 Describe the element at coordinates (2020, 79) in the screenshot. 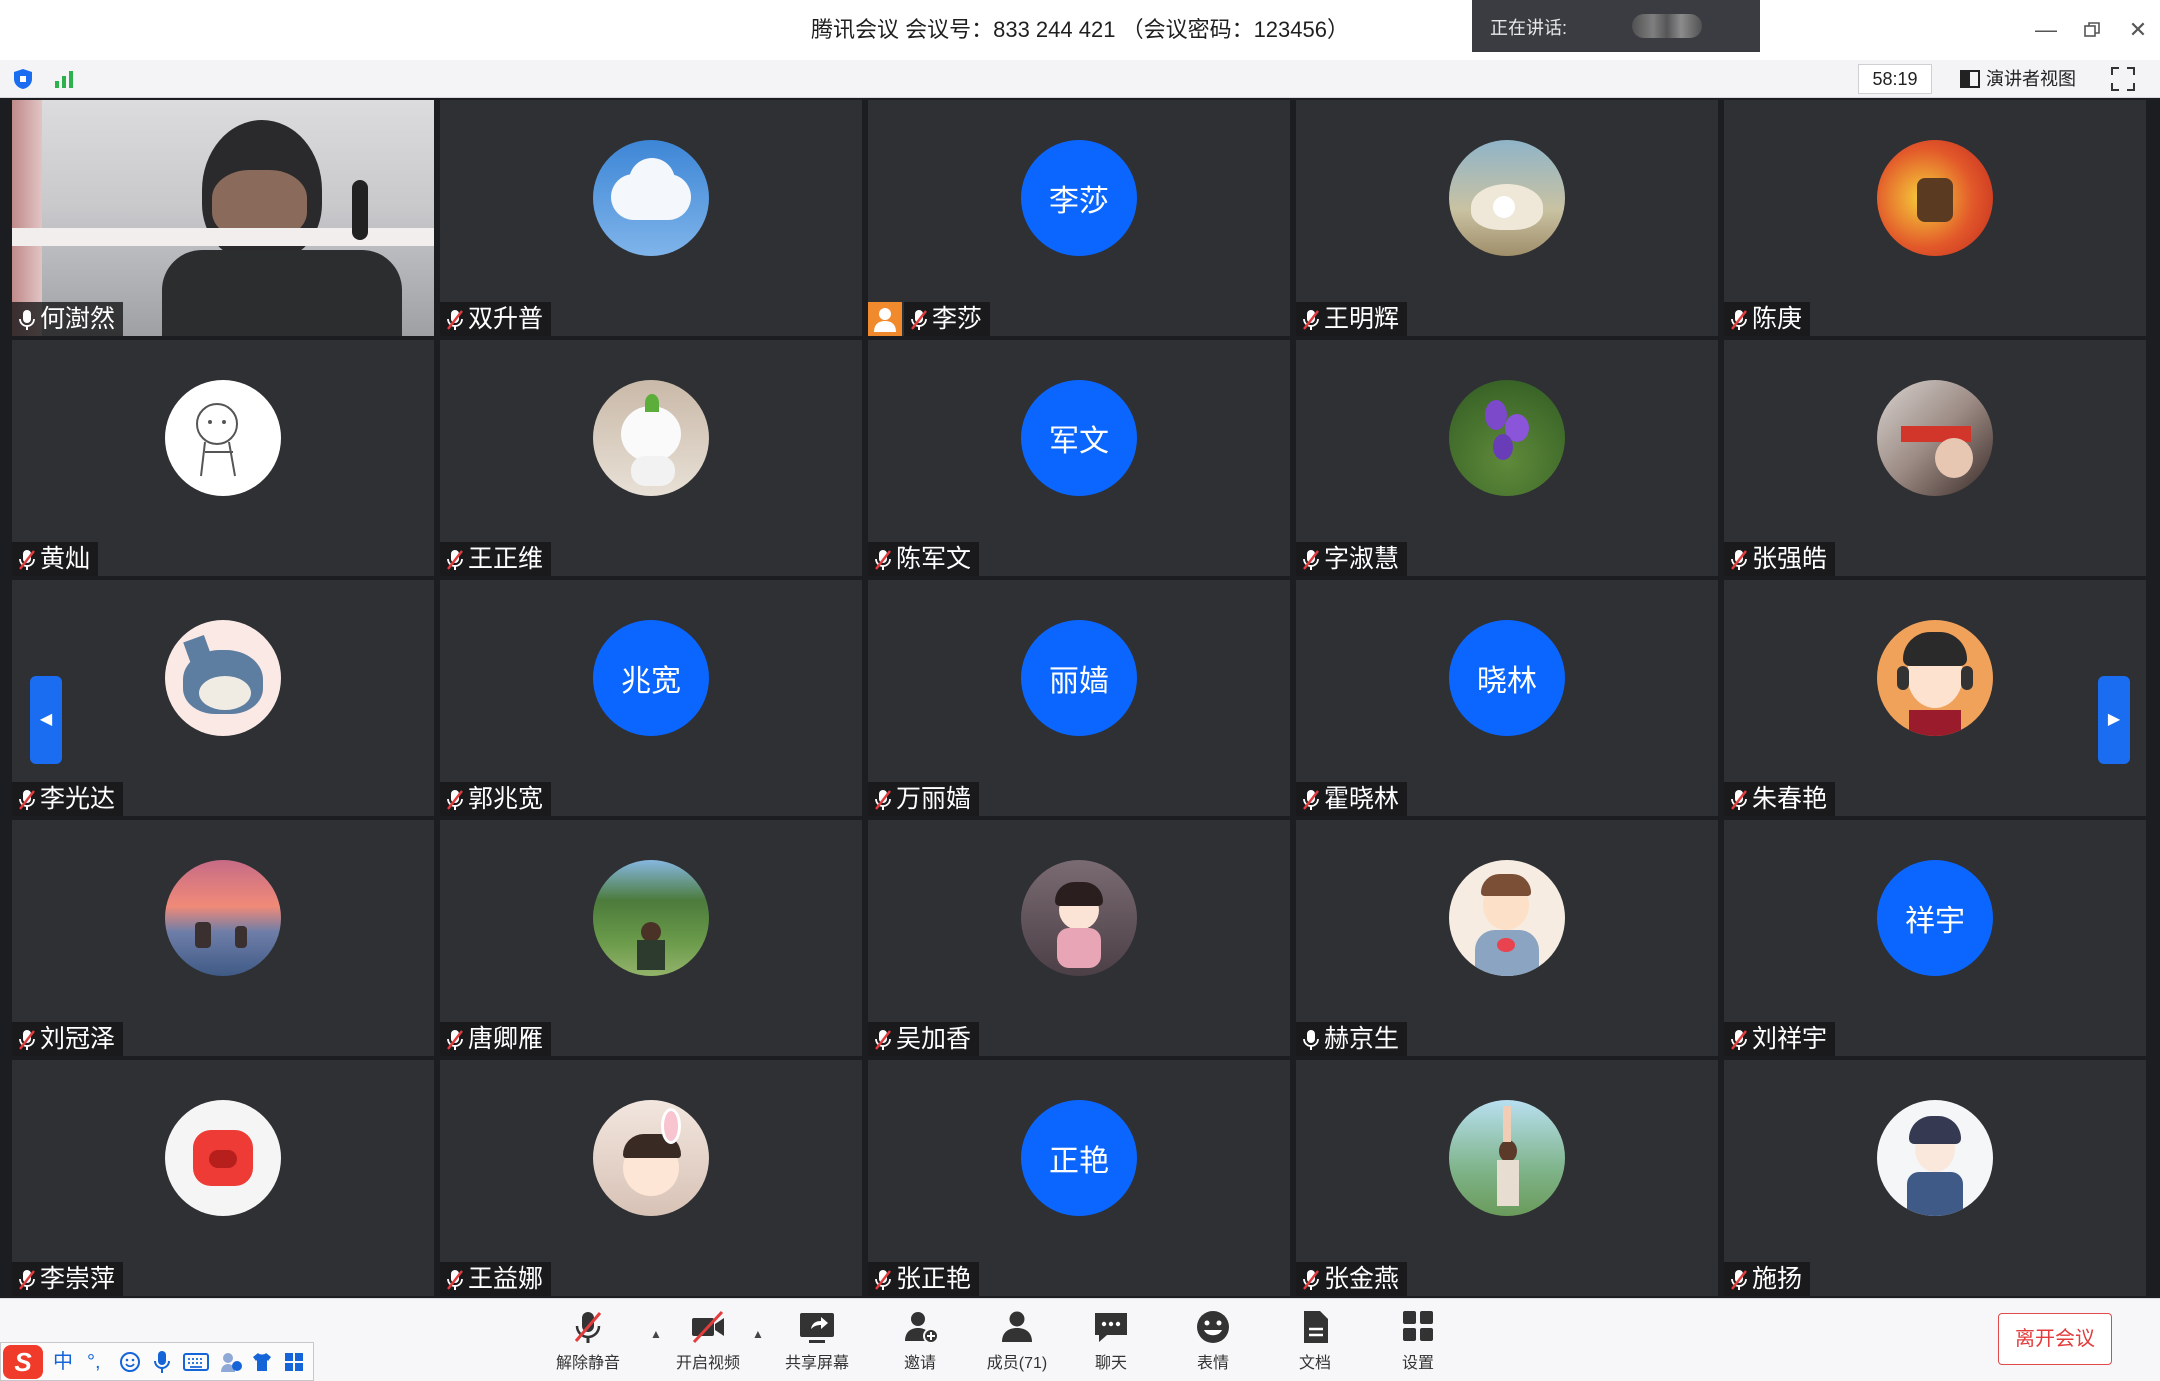

I see `speaker-view-button: 演讲者视图` at that location.